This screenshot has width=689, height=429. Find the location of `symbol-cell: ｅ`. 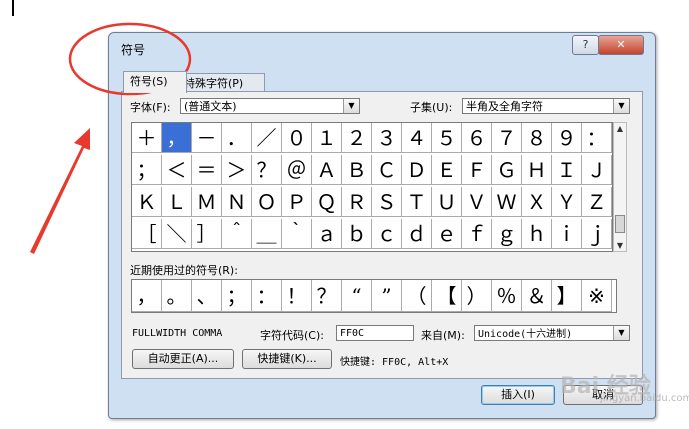

symbol-cell: ｅ is located at coordinates (447, 234).